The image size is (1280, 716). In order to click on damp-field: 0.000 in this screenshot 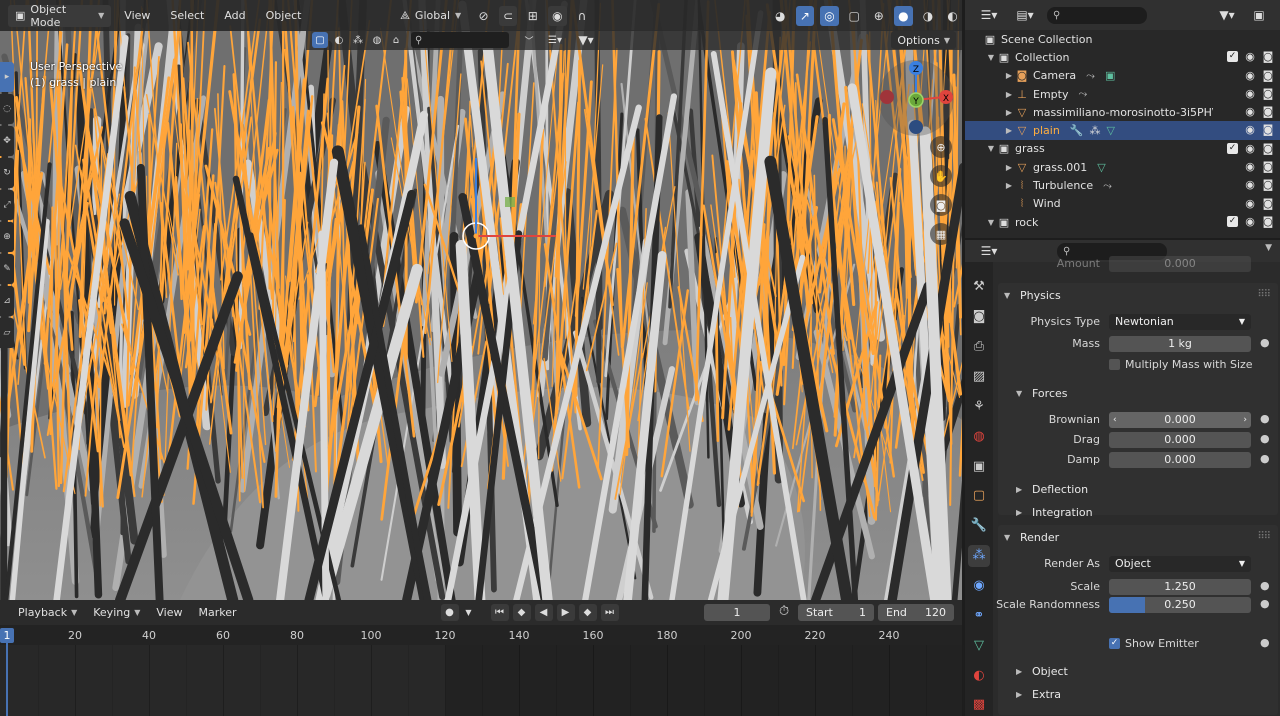, I will do `click(1180, 460)`.